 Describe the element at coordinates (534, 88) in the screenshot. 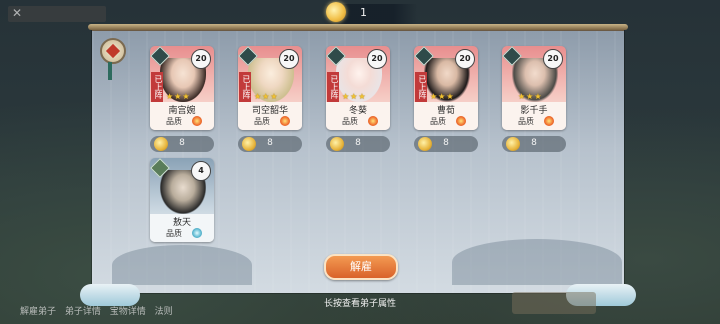

I see `disciple-card: 20 ★★★ 影千手 品质` at that location.